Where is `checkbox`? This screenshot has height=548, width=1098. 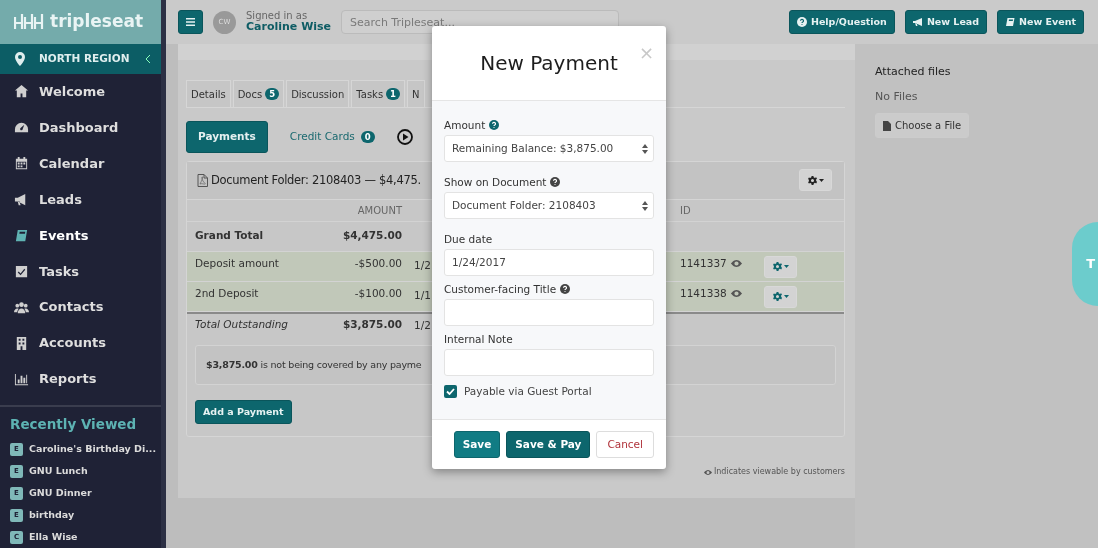 checkbox is located at coordinates (450, 392).